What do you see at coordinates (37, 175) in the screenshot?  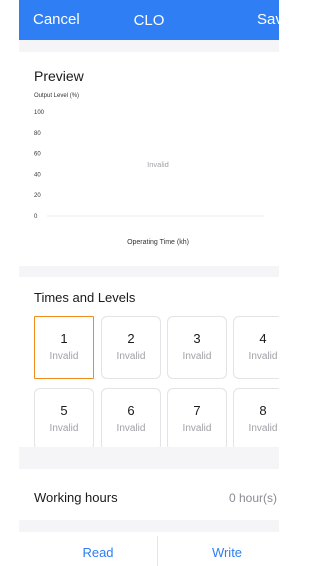 I see `y-tick-label: 40` at bounding box center [37, 175].